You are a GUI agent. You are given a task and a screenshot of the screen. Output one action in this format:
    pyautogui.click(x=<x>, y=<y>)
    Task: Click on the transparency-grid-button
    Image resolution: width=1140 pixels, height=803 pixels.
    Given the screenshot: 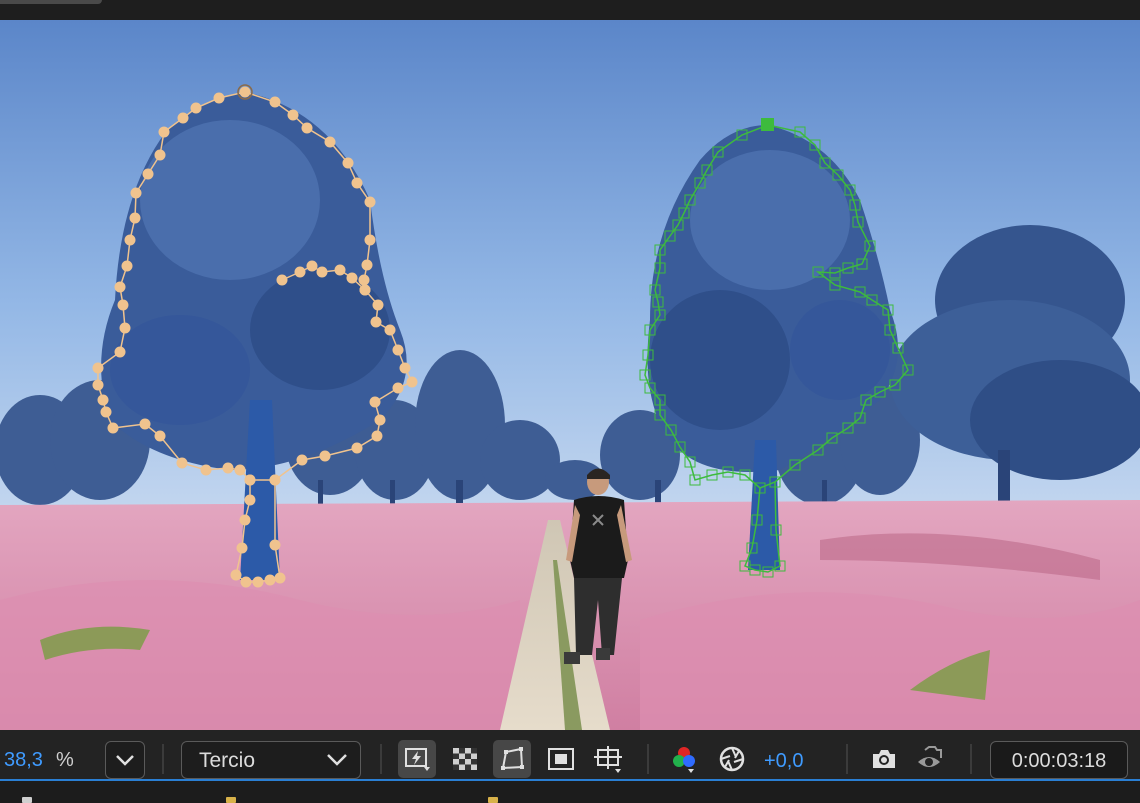 What is the action you would take?
    pyautogui.click(x=465, y=759)
    